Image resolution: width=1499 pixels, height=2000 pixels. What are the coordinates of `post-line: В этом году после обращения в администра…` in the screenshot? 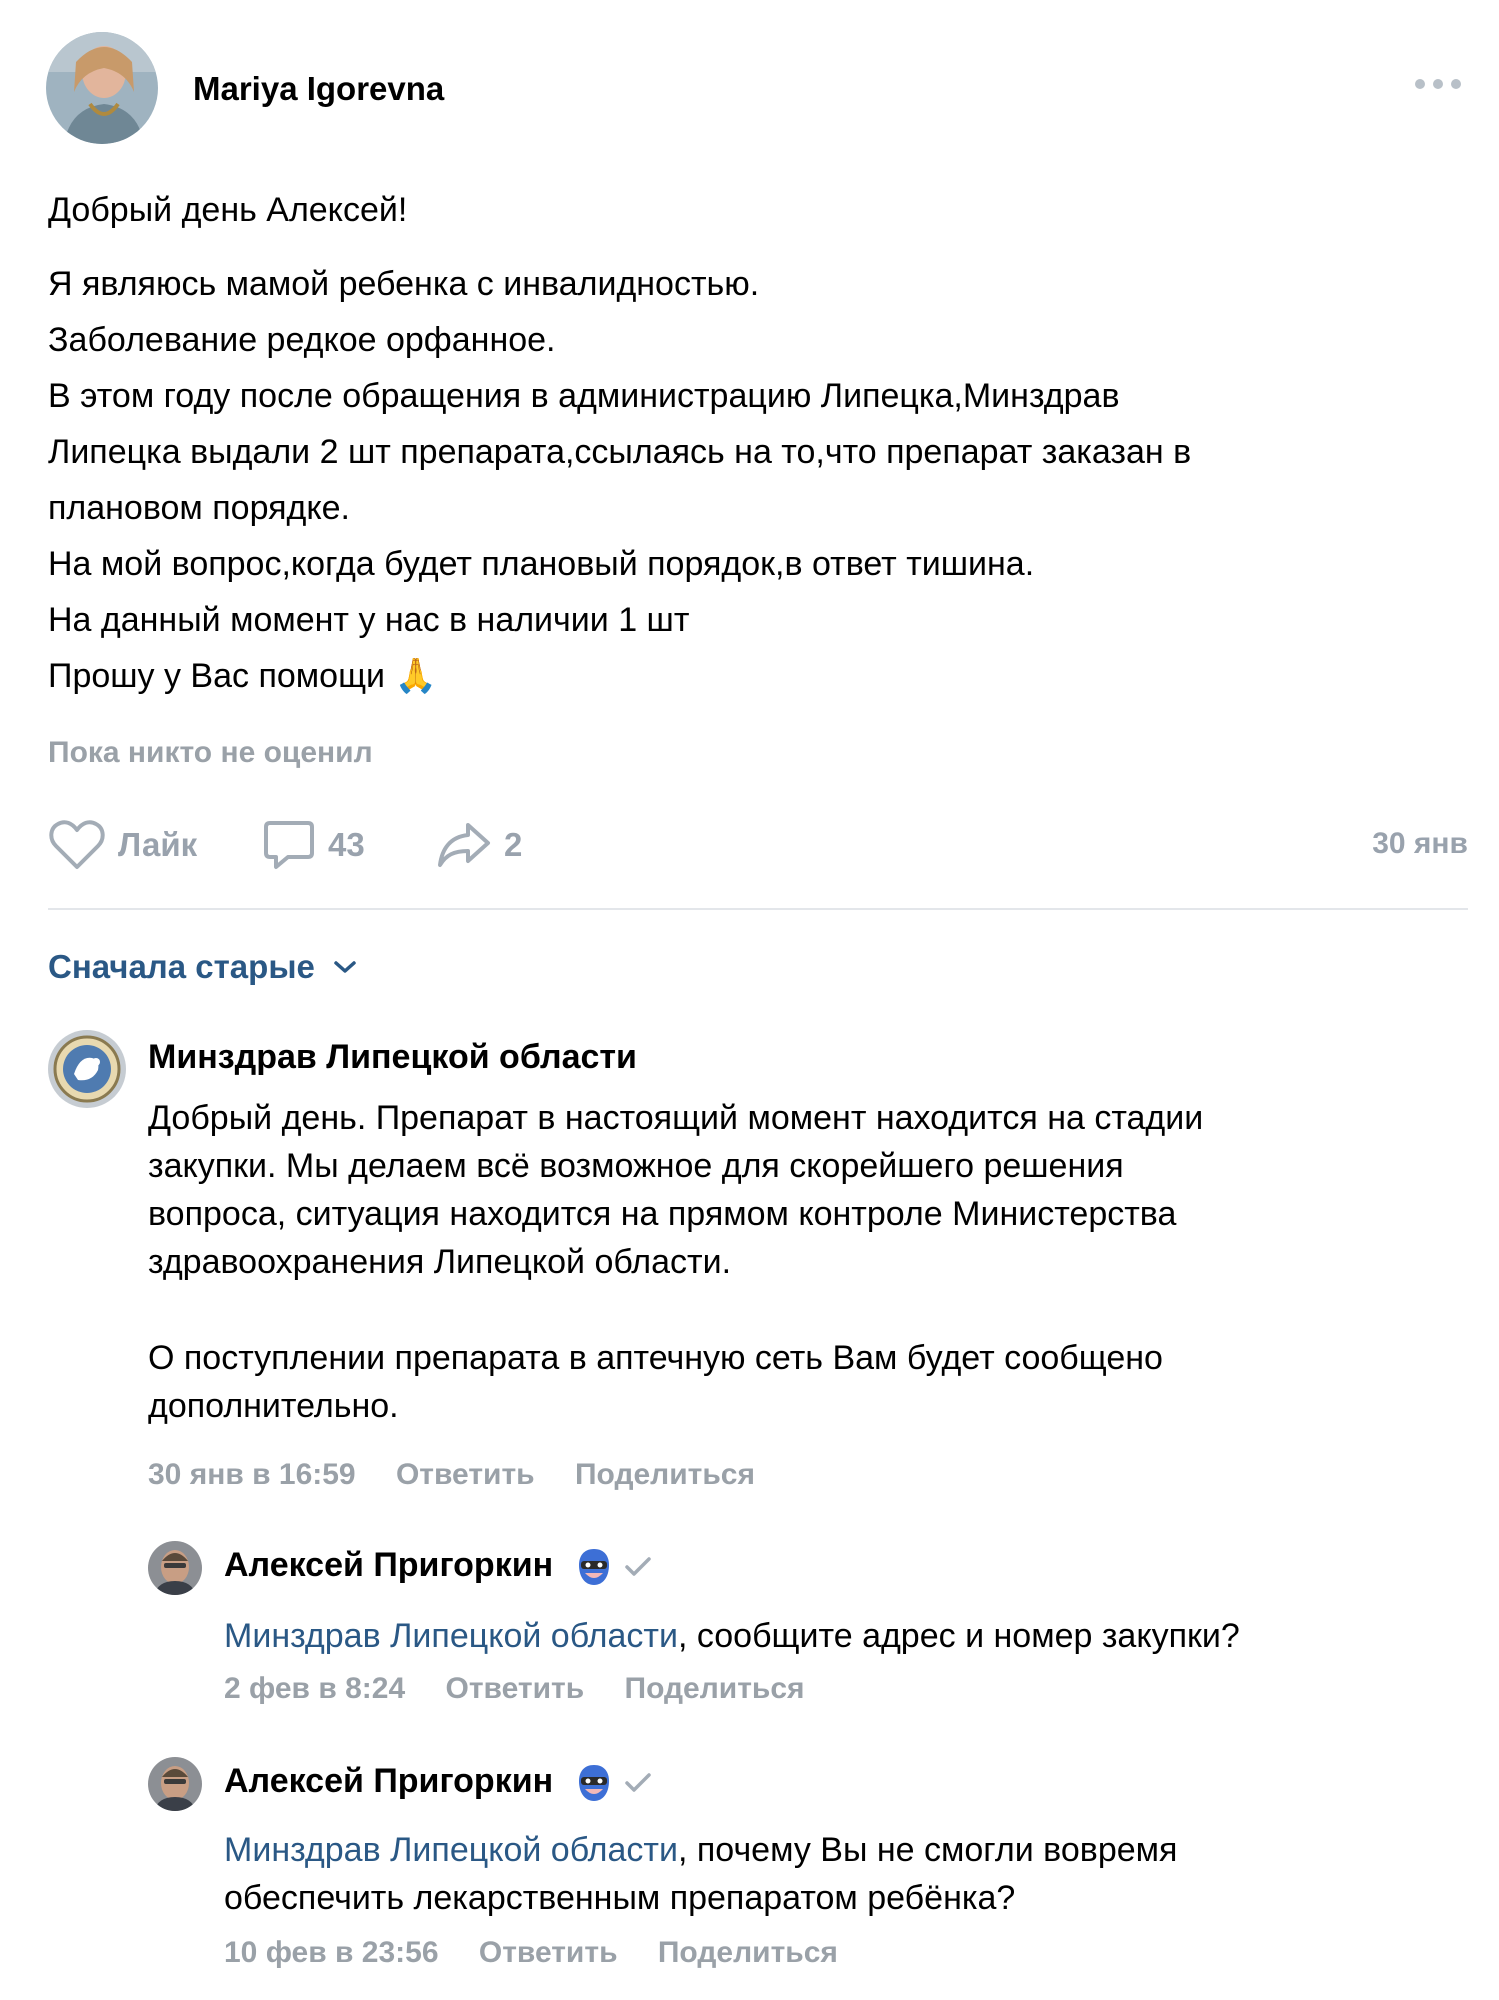 It's located at (584, 396).